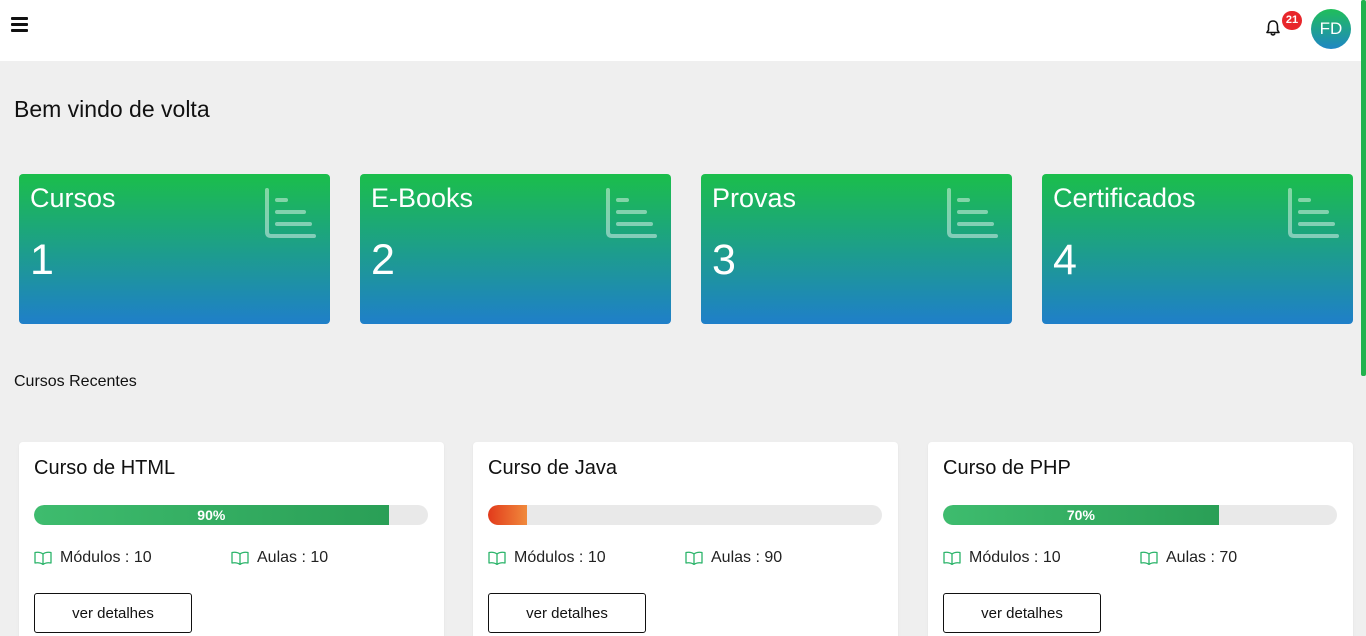  I want to click on progress-bar: 90%, so click(231, 515).